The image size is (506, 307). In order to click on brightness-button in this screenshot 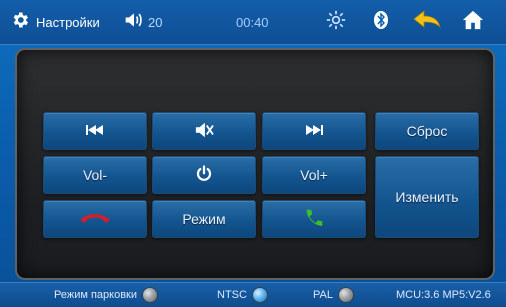, I will do `click(336, 22)`.